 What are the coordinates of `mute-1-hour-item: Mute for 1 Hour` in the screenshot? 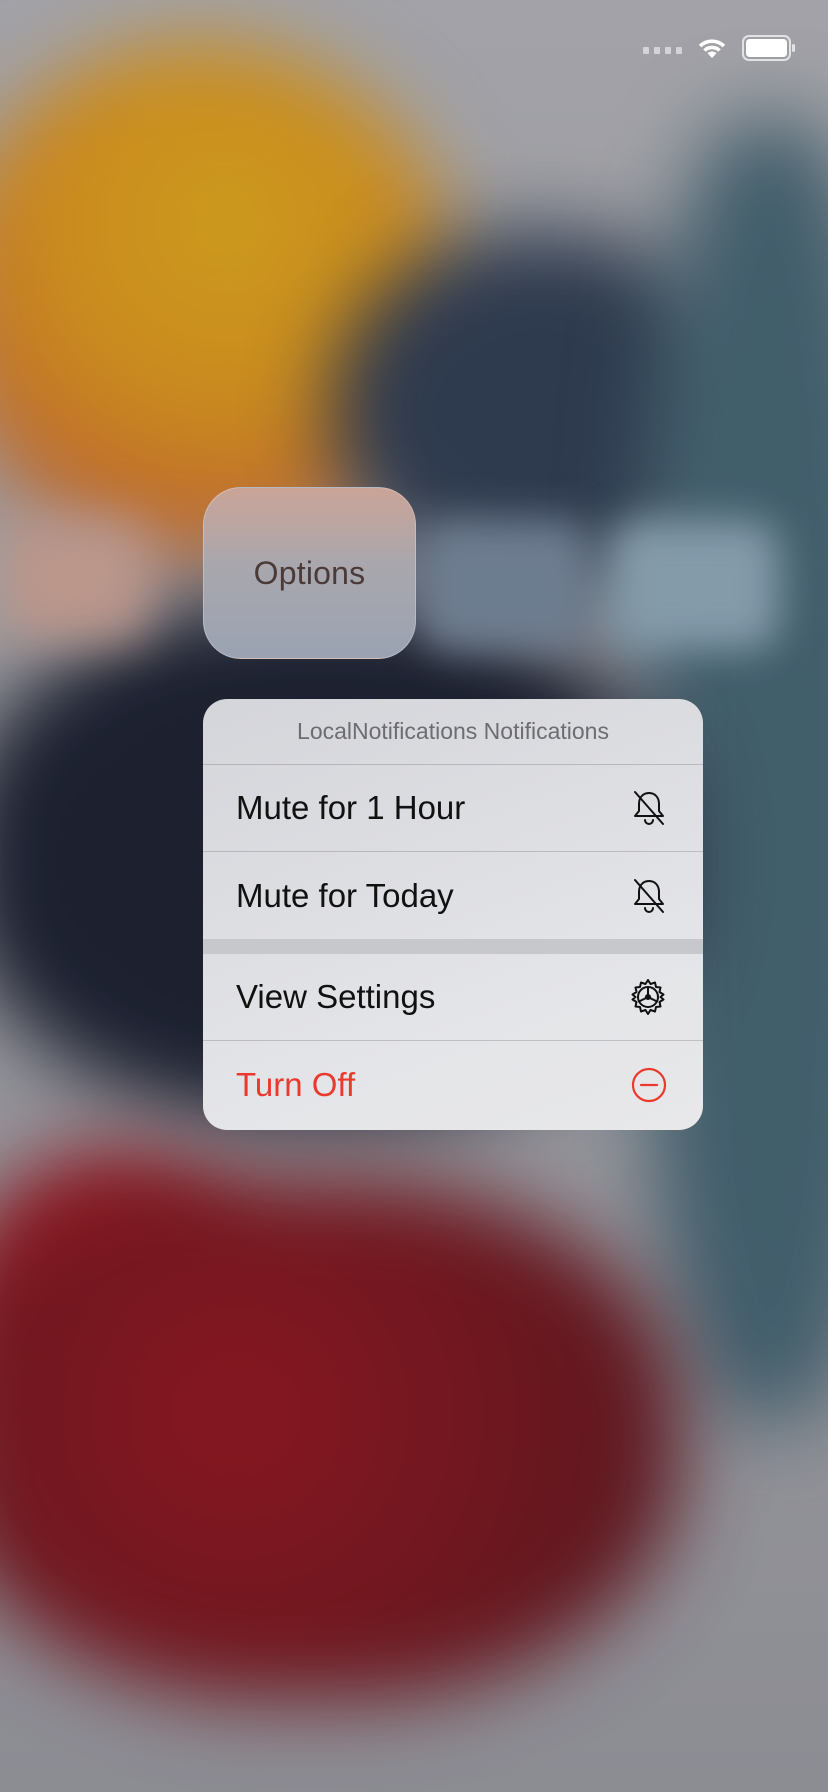 It's located at (453, 808).